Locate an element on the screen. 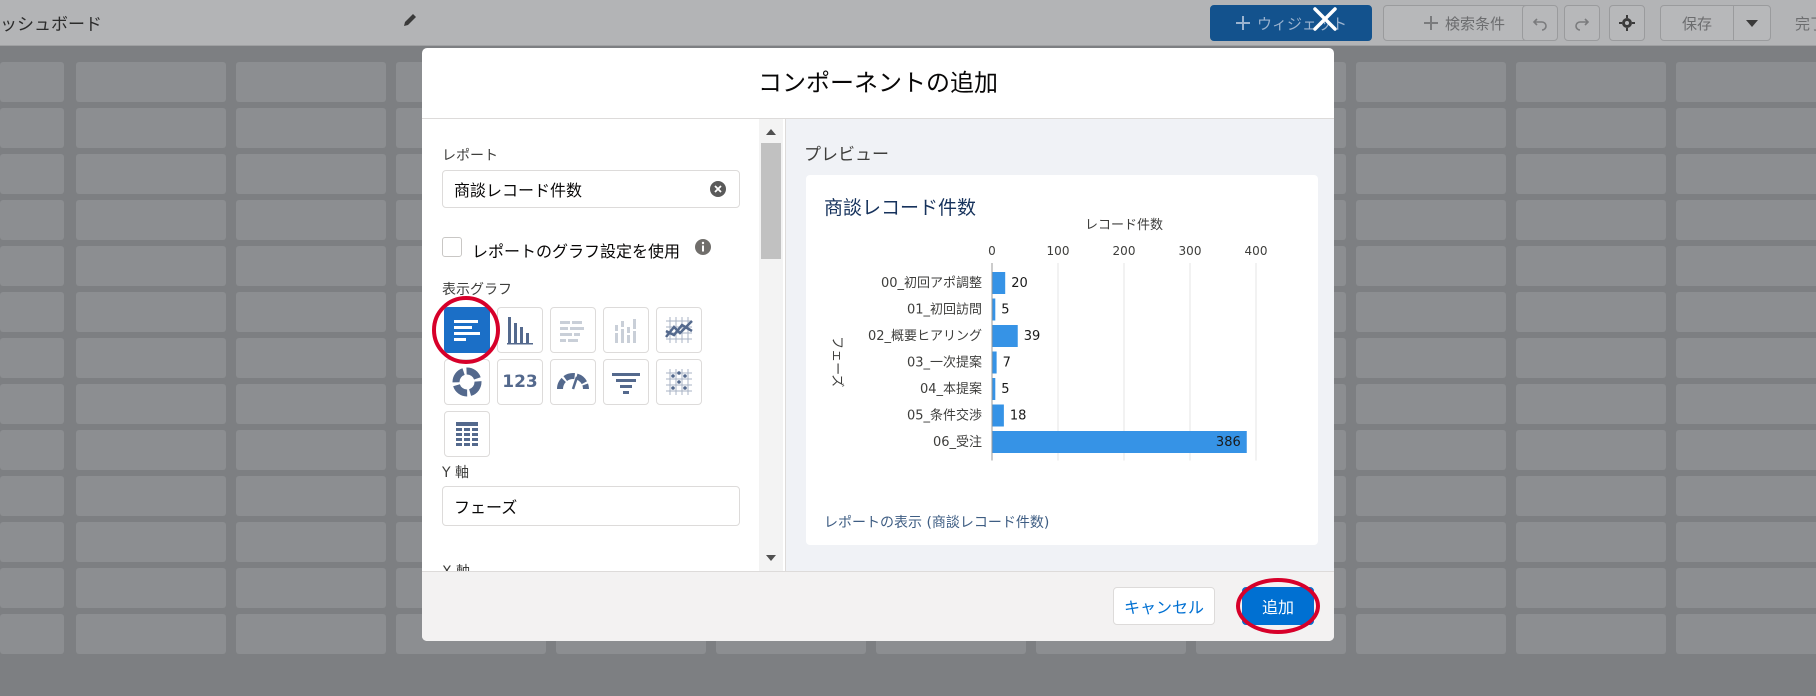 The width and height of the screenshot is (1816, 696). done-button: 完了 is located at coordinates (1798, 23).